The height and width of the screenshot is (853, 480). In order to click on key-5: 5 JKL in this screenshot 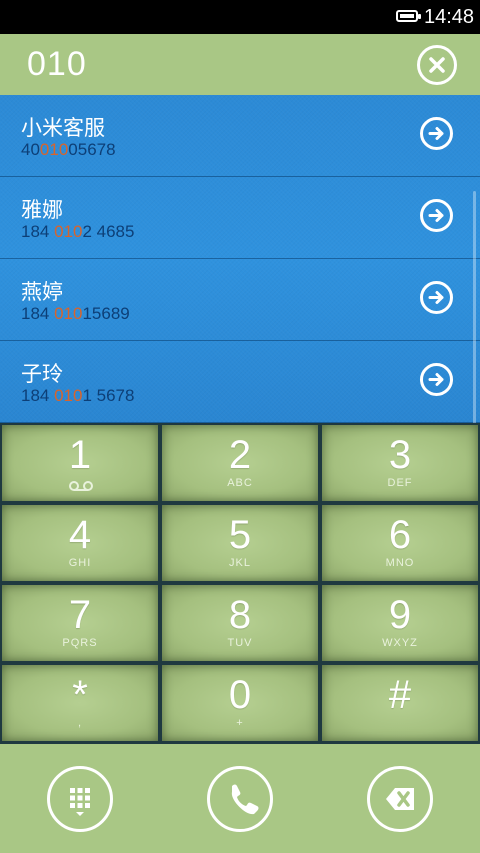, I will do `click(240, 543)`.